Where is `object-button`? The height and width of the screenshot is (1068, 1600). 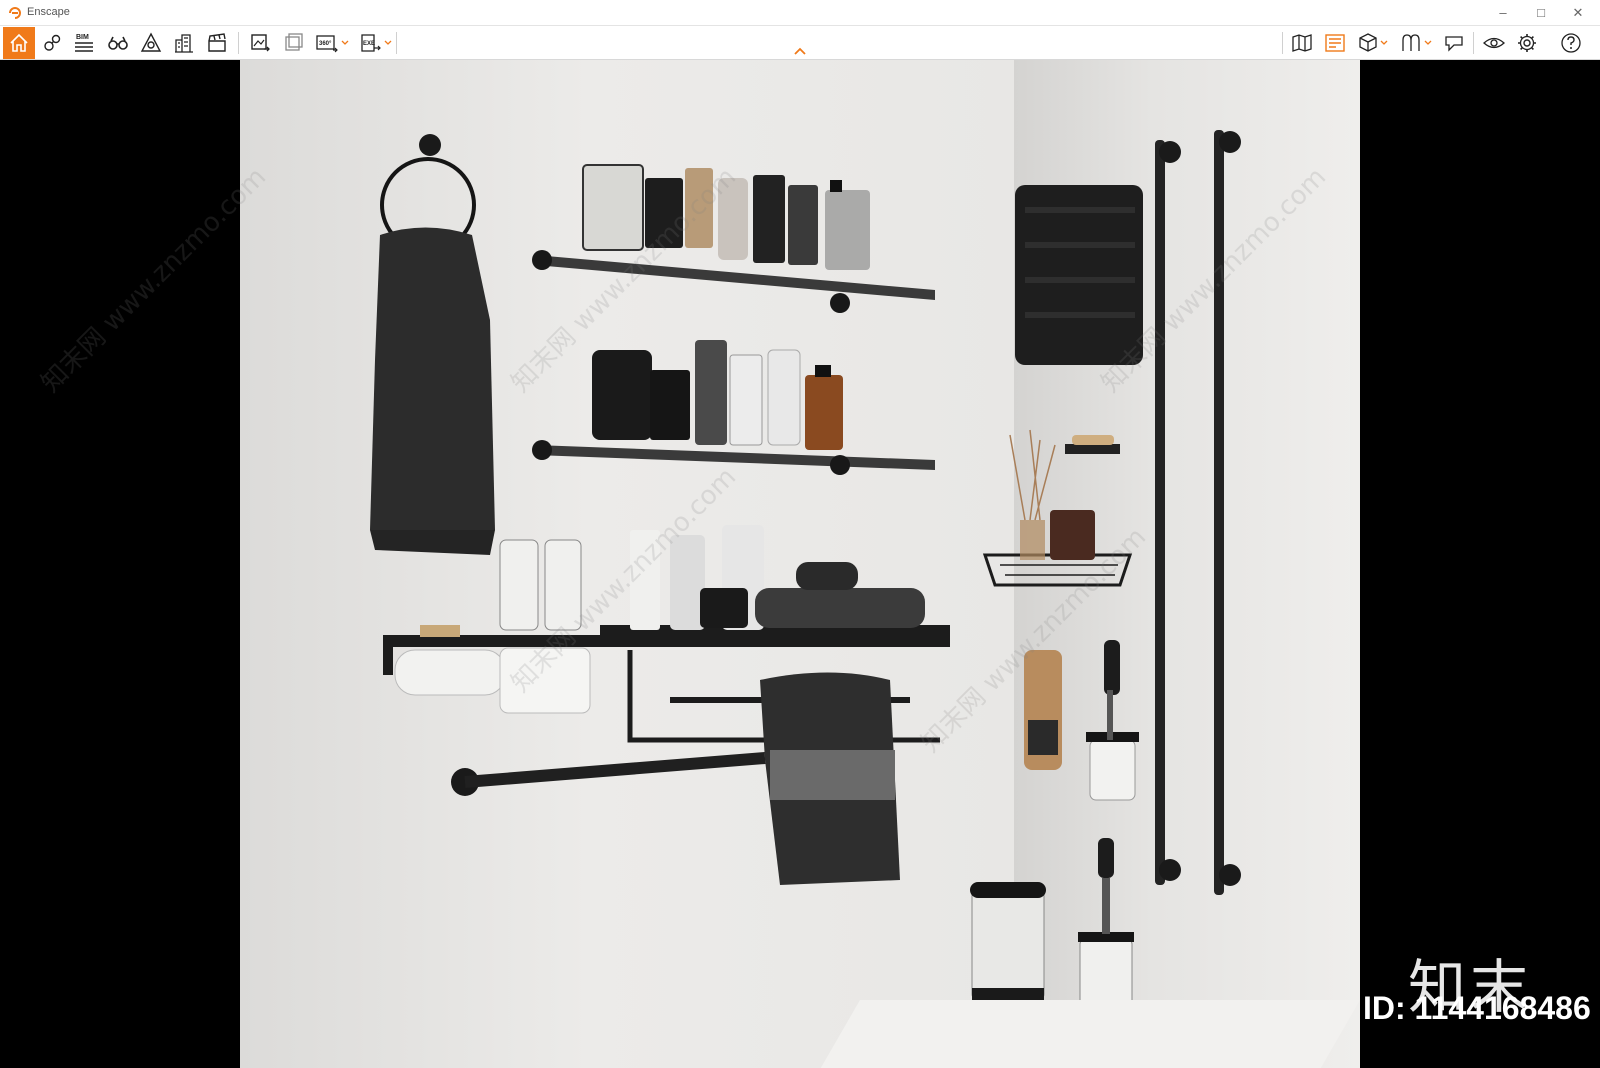
object-button is located at coordinates (1368, 43).